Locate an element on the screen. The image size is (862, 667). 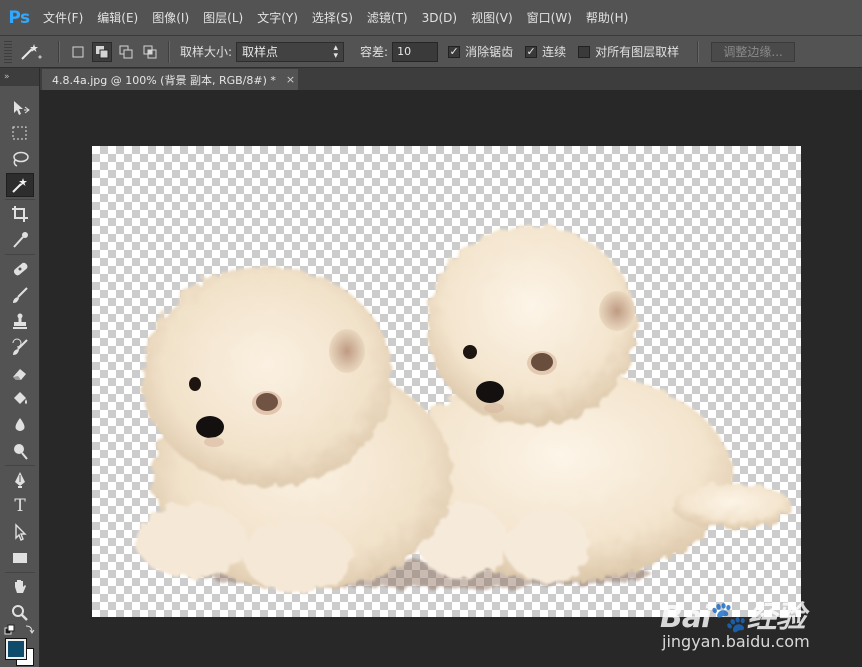
subtract-selection-icon is located at coordinates (126, 51).